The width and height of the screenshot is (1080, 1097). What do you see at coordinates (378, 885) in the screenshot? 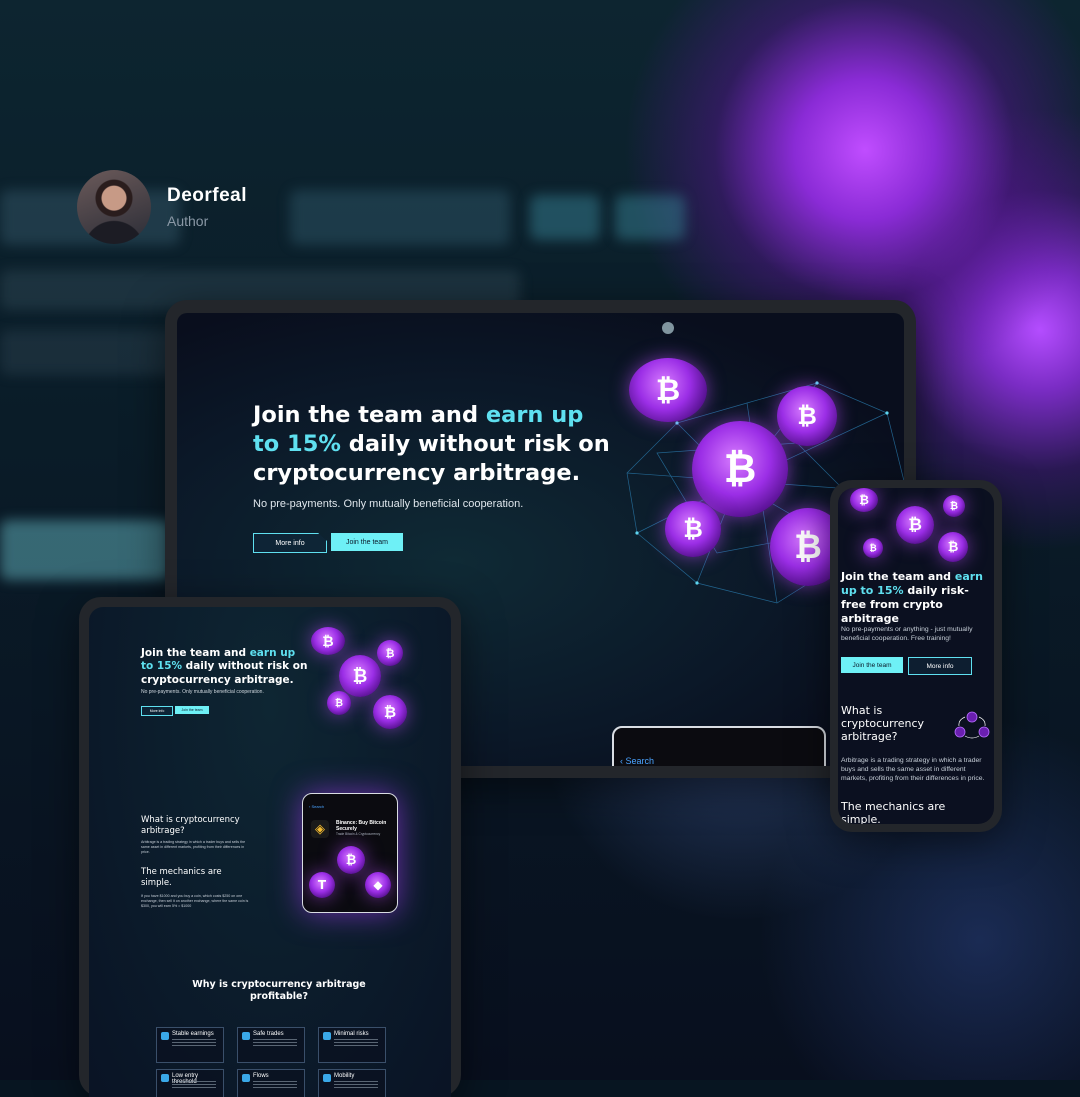
I see `ethereum-coin-icon: ◆` at bounding box center [378, 885].